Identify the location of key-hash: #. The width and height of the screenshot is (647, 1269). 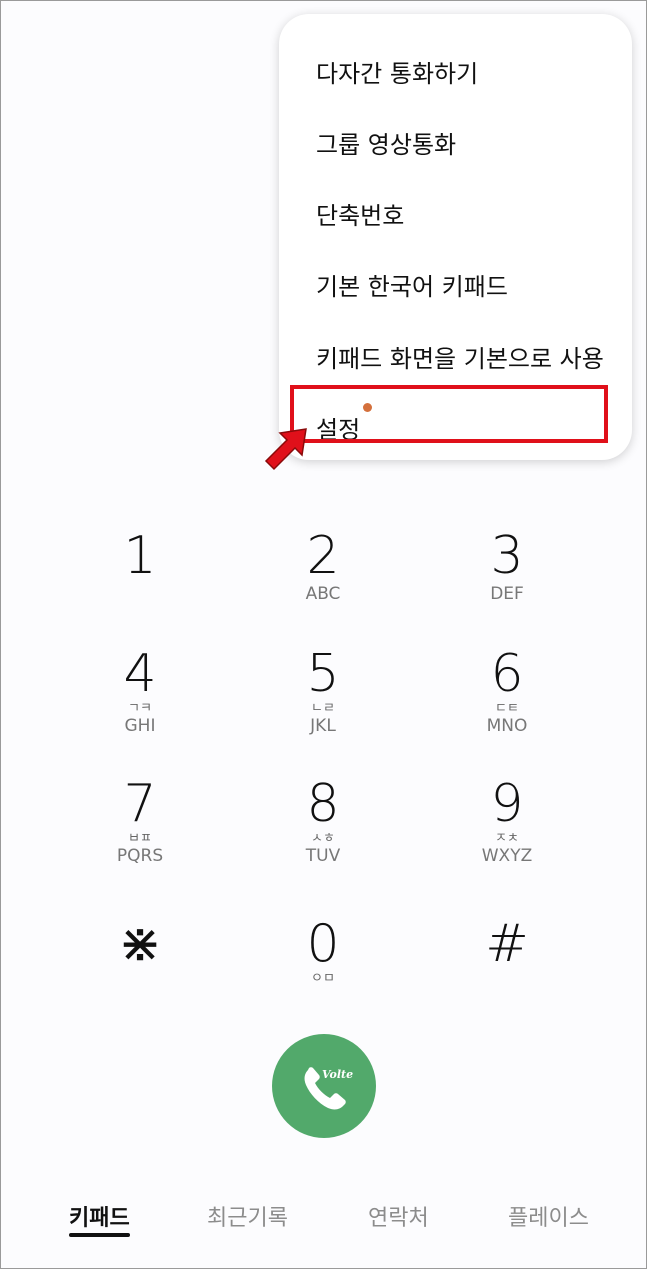
(507, 944).